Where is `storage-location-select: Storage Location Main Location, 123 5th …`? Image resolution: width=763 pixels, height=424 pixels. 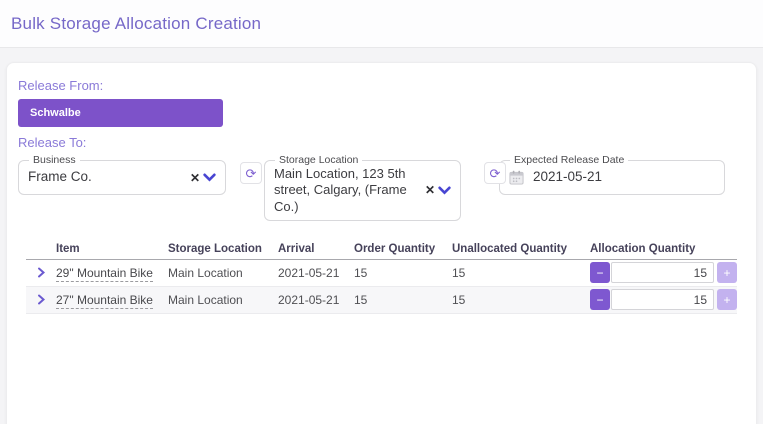 storage-location-select: Storage Location Main Location, 123 5th … is located at coordinates (362, 187).